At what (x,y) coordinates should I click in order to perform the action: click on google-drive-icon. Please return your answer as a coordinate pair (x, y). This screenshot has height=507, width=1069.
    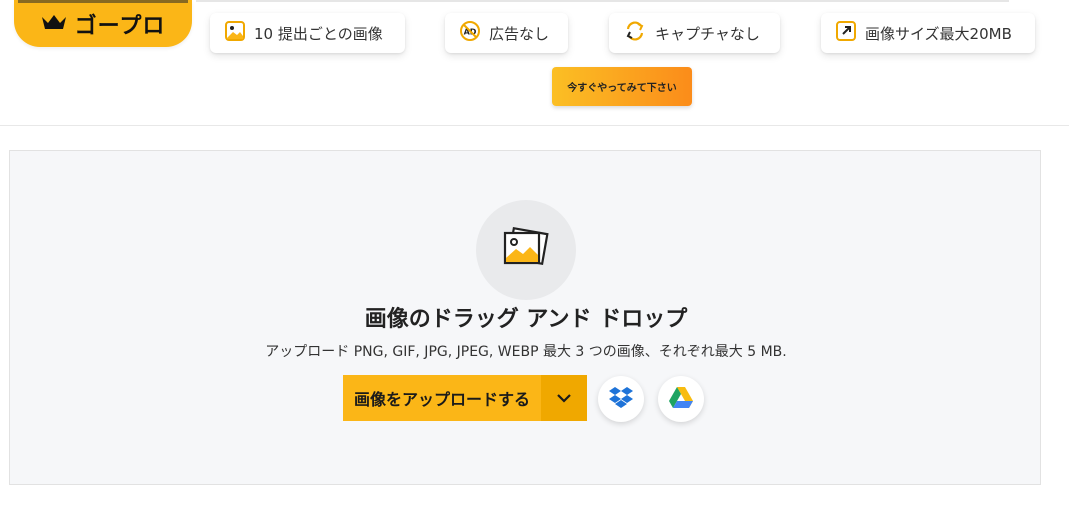
    Looking at the image, I should click on (681, 399).